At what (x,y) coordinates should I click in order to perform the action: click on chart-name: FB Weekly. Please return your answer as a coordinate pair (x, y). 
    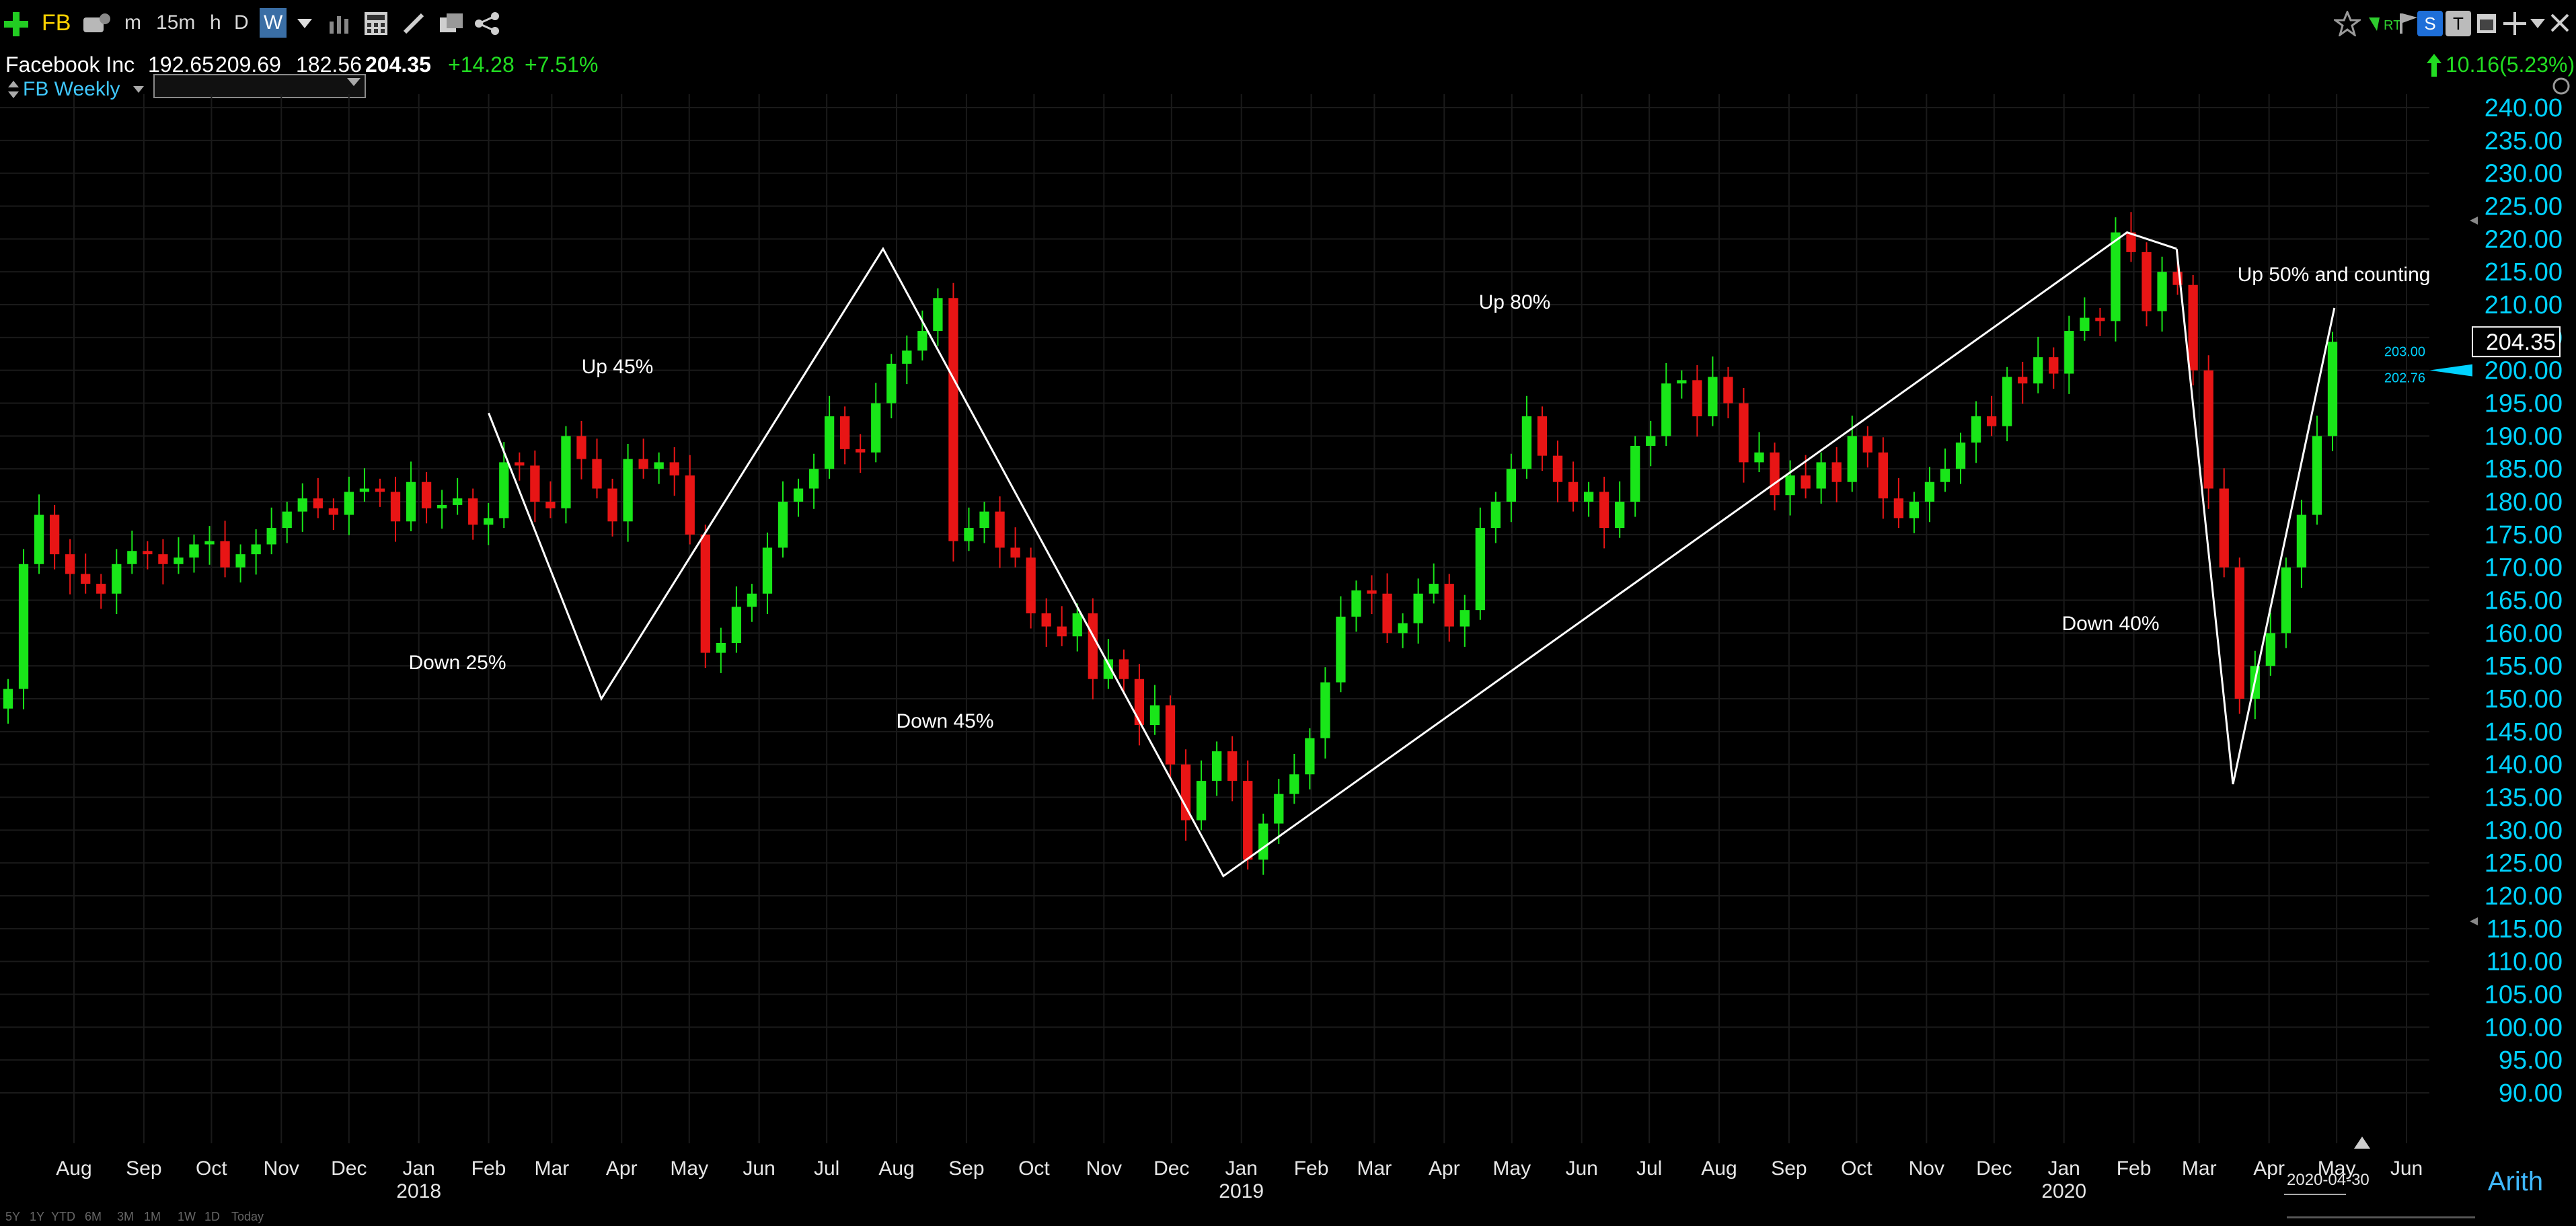
    Looking at the image, I should click on (71, 89).